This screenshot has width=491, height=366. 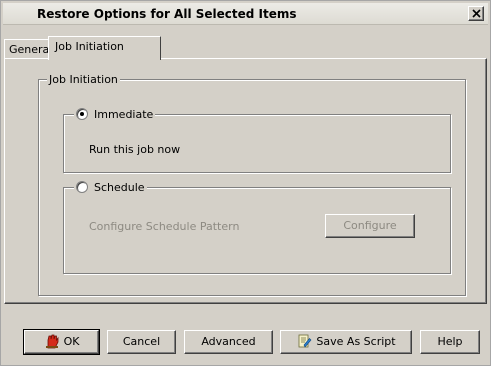 I want to click on close-button, so click(x=476, y=13).